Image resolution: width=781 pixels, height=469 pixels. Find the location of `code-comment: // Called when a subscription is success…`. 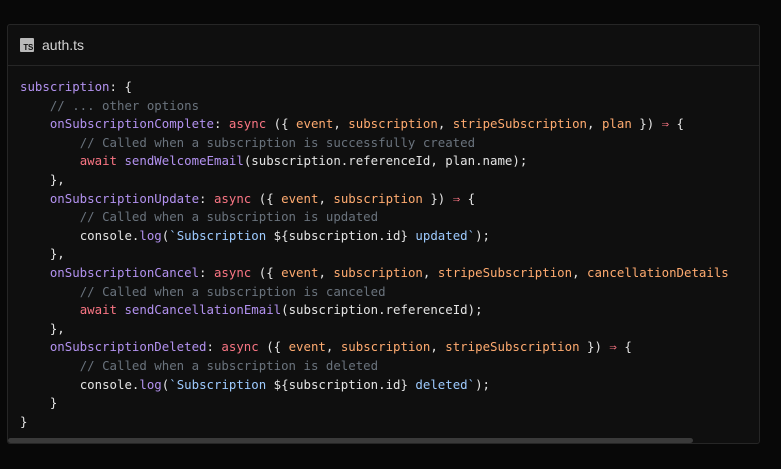

code-comment: // Called when a subscription is success… is located at coordinates (277, 142).